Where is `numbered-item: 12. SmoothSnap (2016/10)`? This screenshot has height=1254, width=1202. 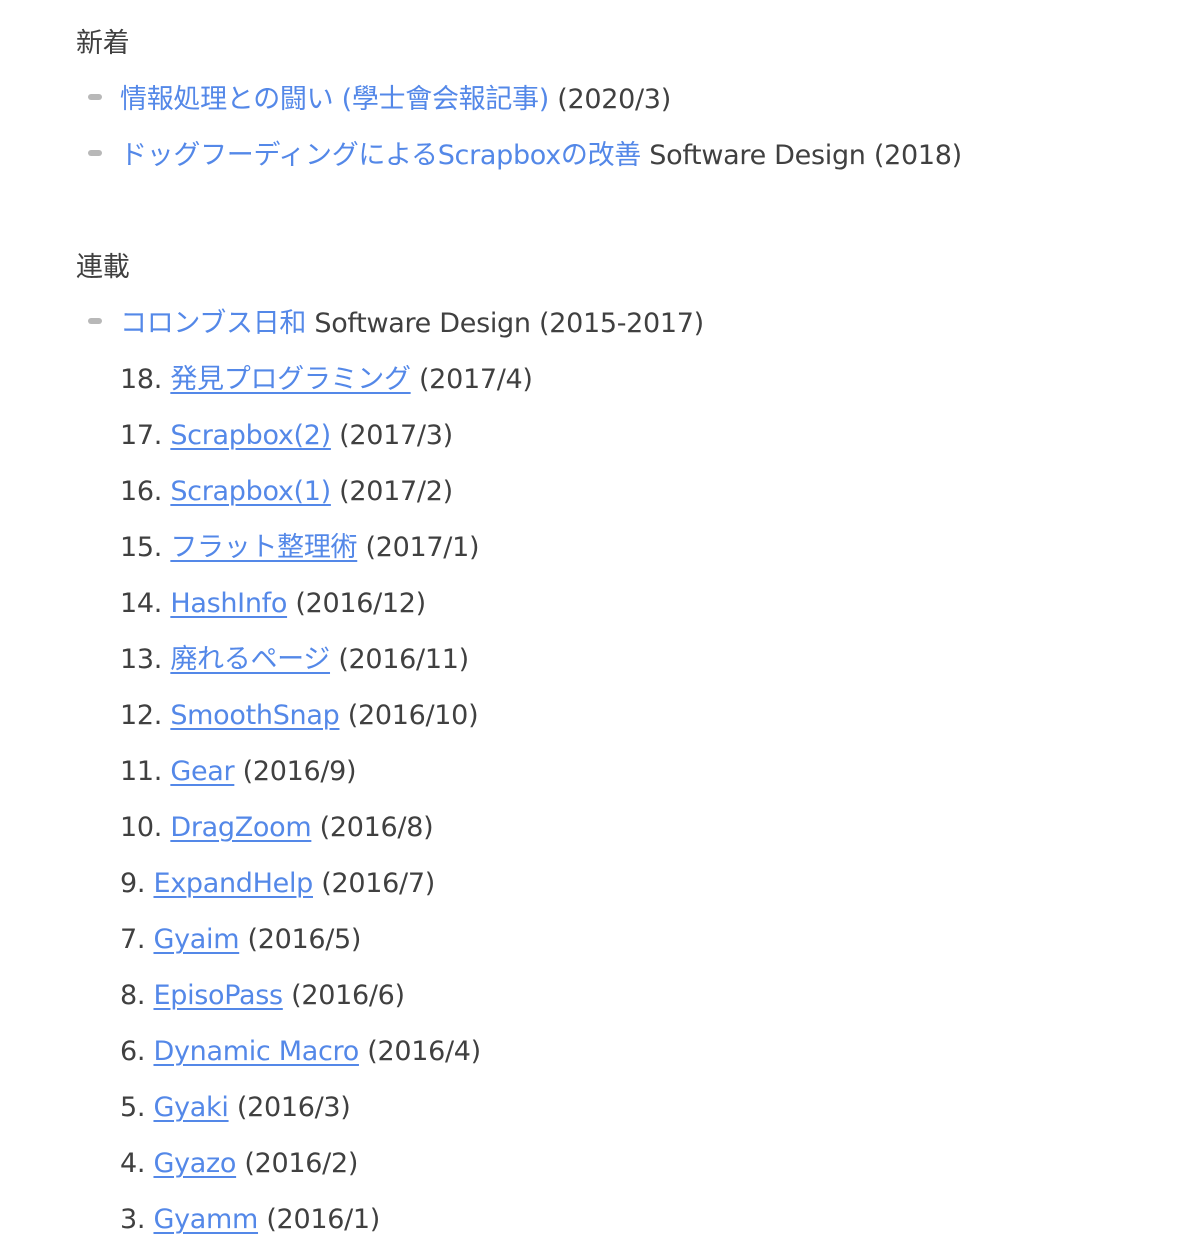
numbered-item: 12. SmoothSnap (2016/10) is located at coordinates (299, 716).